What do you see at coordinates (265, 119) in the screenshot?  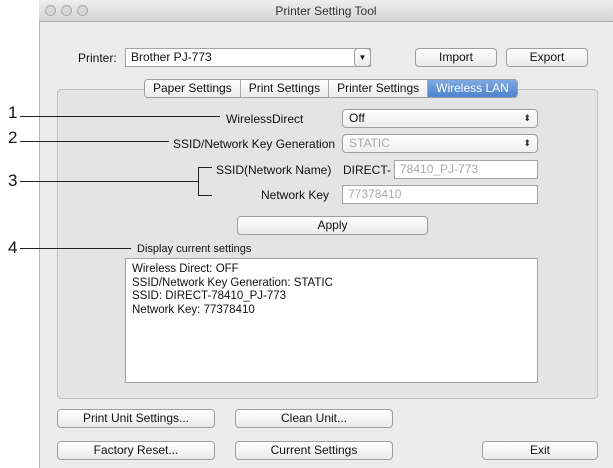 I see `wireless-direct-label: WirelessDirect` at bounding box center [265, 119].